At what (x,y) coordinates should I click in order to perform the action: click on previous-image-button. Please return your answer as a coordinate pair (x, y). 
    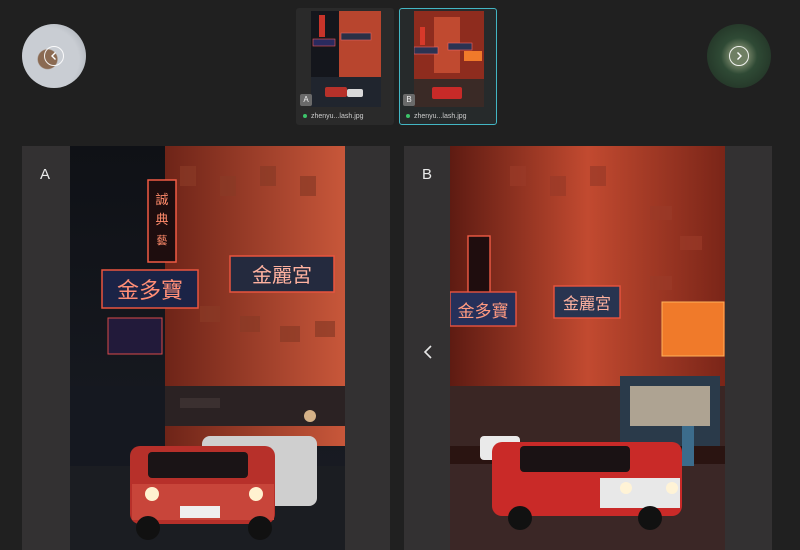
    Looking at the image, I should click on (54, 56).